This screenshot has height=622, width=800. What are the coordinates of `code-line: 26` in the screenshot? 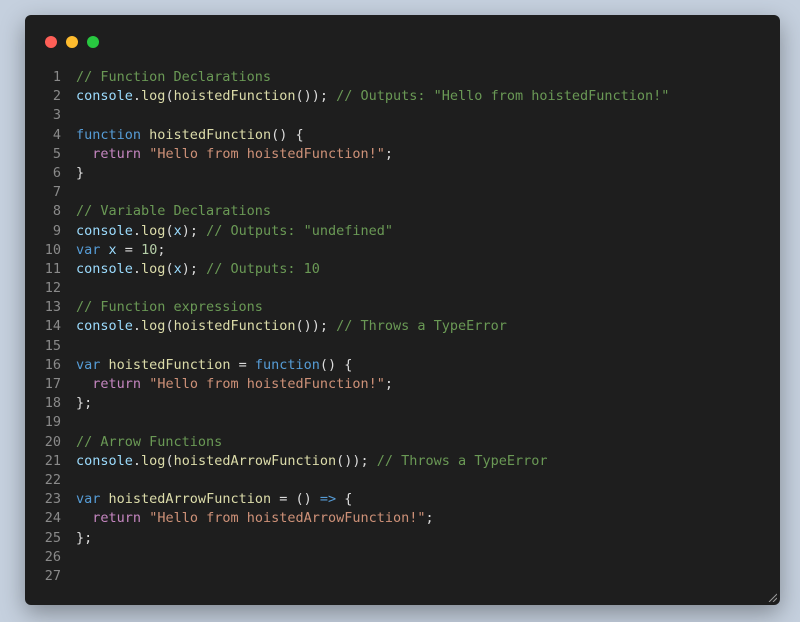 It's located at (402, 557).